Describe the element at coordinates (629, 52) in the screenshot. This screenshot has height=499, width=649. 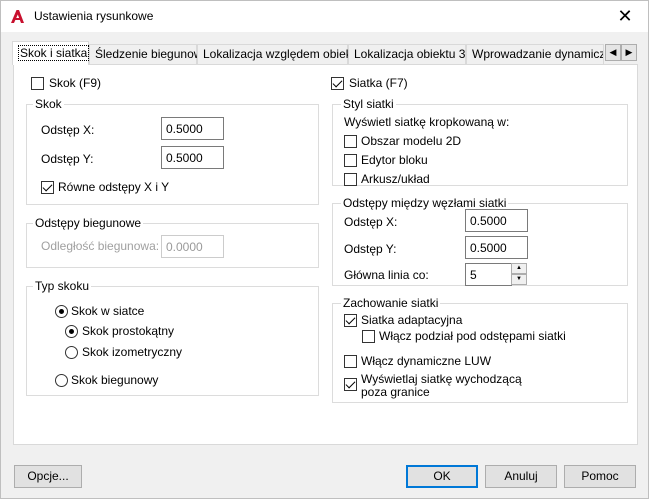
I see `tab-scroll-right-icon: ▶` at that location.